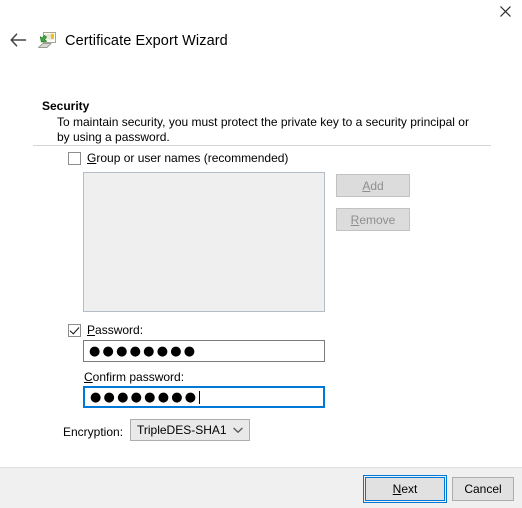  Describe the element at coordinates (204, 351) in the screenshot. I see `password-input: ●●●●●●●●` at that location.